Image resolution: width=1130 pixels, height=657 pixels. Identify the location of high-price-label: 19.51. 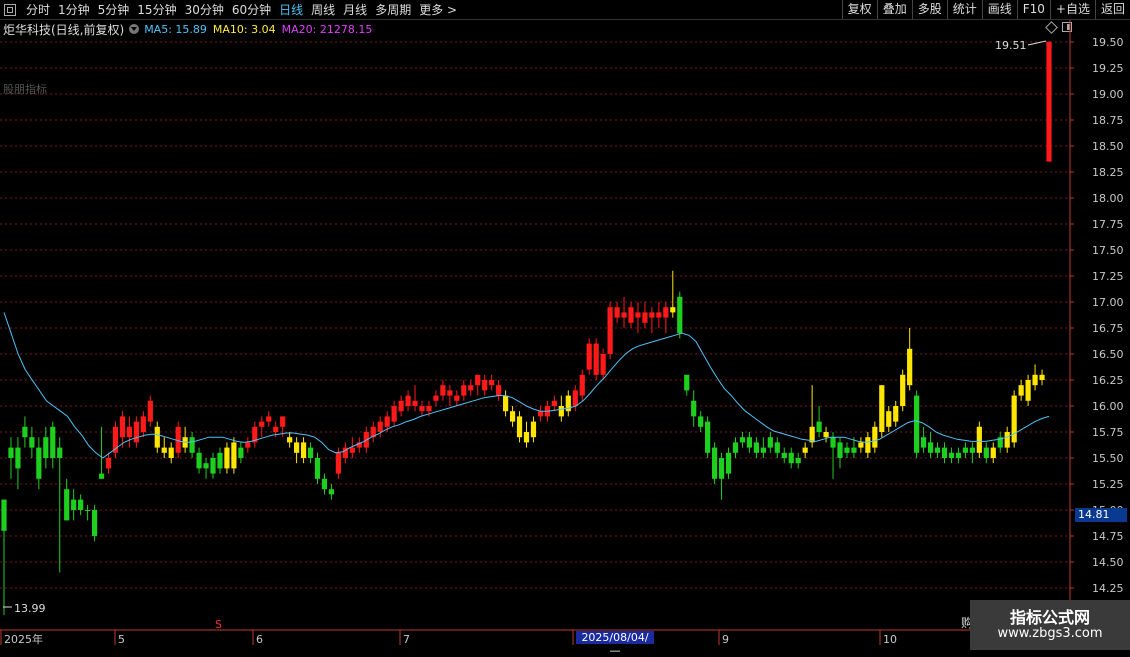
(1011, 45).